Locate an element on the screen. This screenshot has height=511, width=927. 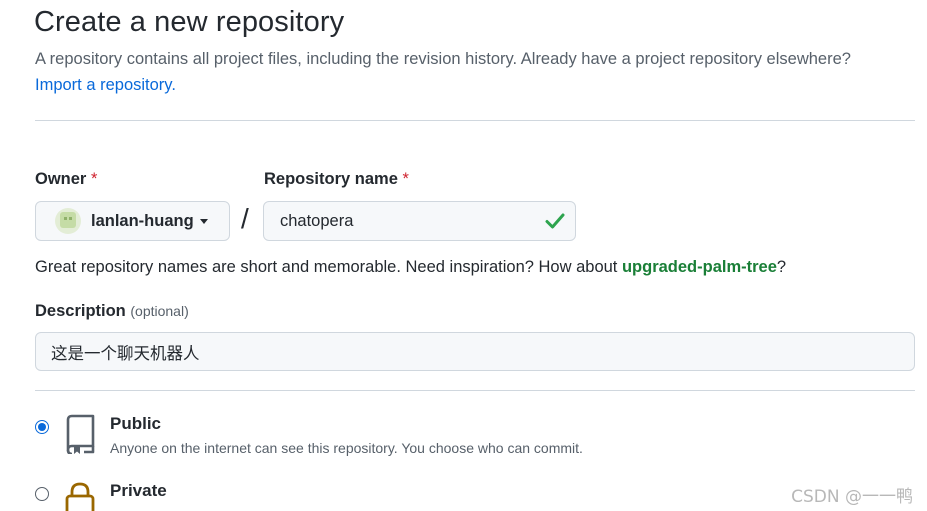
owner-select-button: lanlan-huang is located at coordinates (132, 221).